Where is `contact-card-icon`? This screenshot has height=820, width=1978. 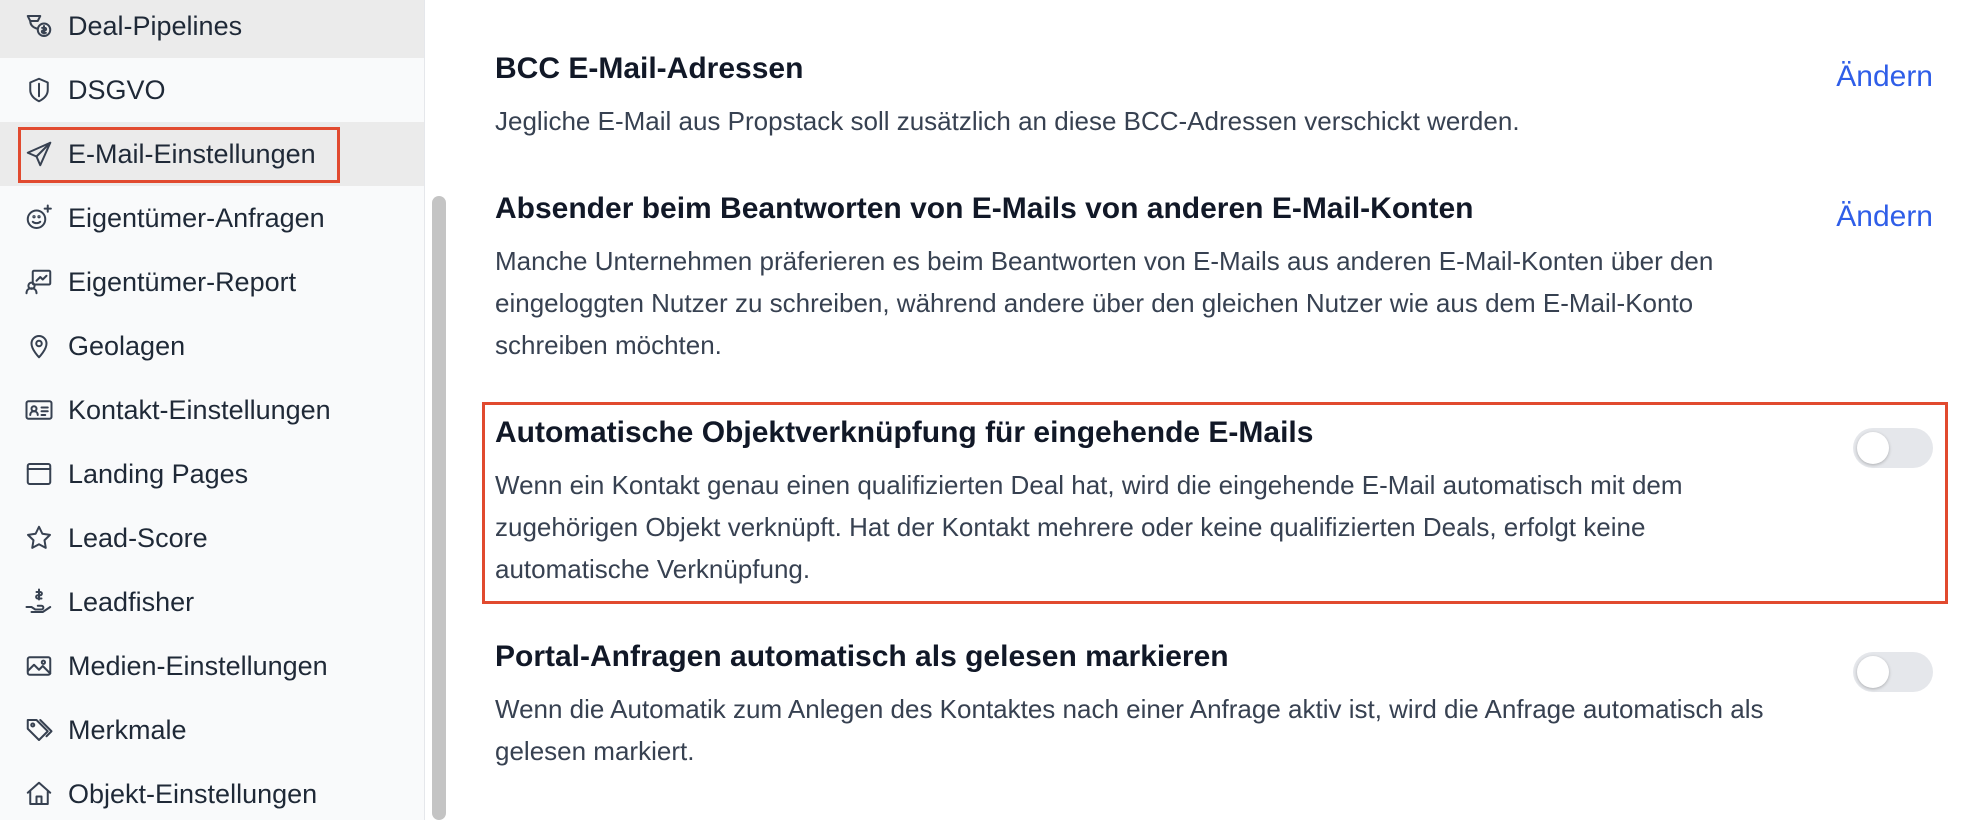 contact-card-icon is located at coordinates (39, 410).